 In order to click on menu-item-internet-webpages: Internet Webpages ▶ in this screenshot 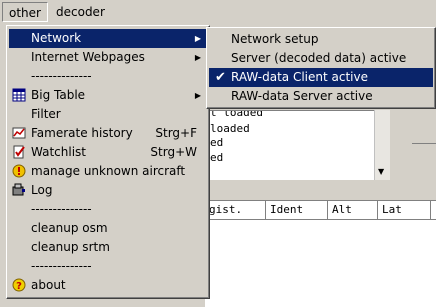, I will do `click(108, 57)`.